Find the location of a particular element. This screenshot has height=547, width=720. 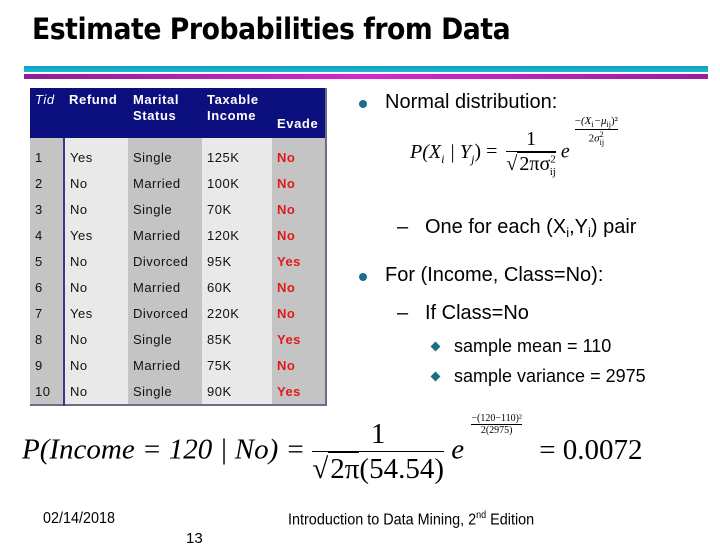

cell-income: 90K is located at coordinates (237, 391).